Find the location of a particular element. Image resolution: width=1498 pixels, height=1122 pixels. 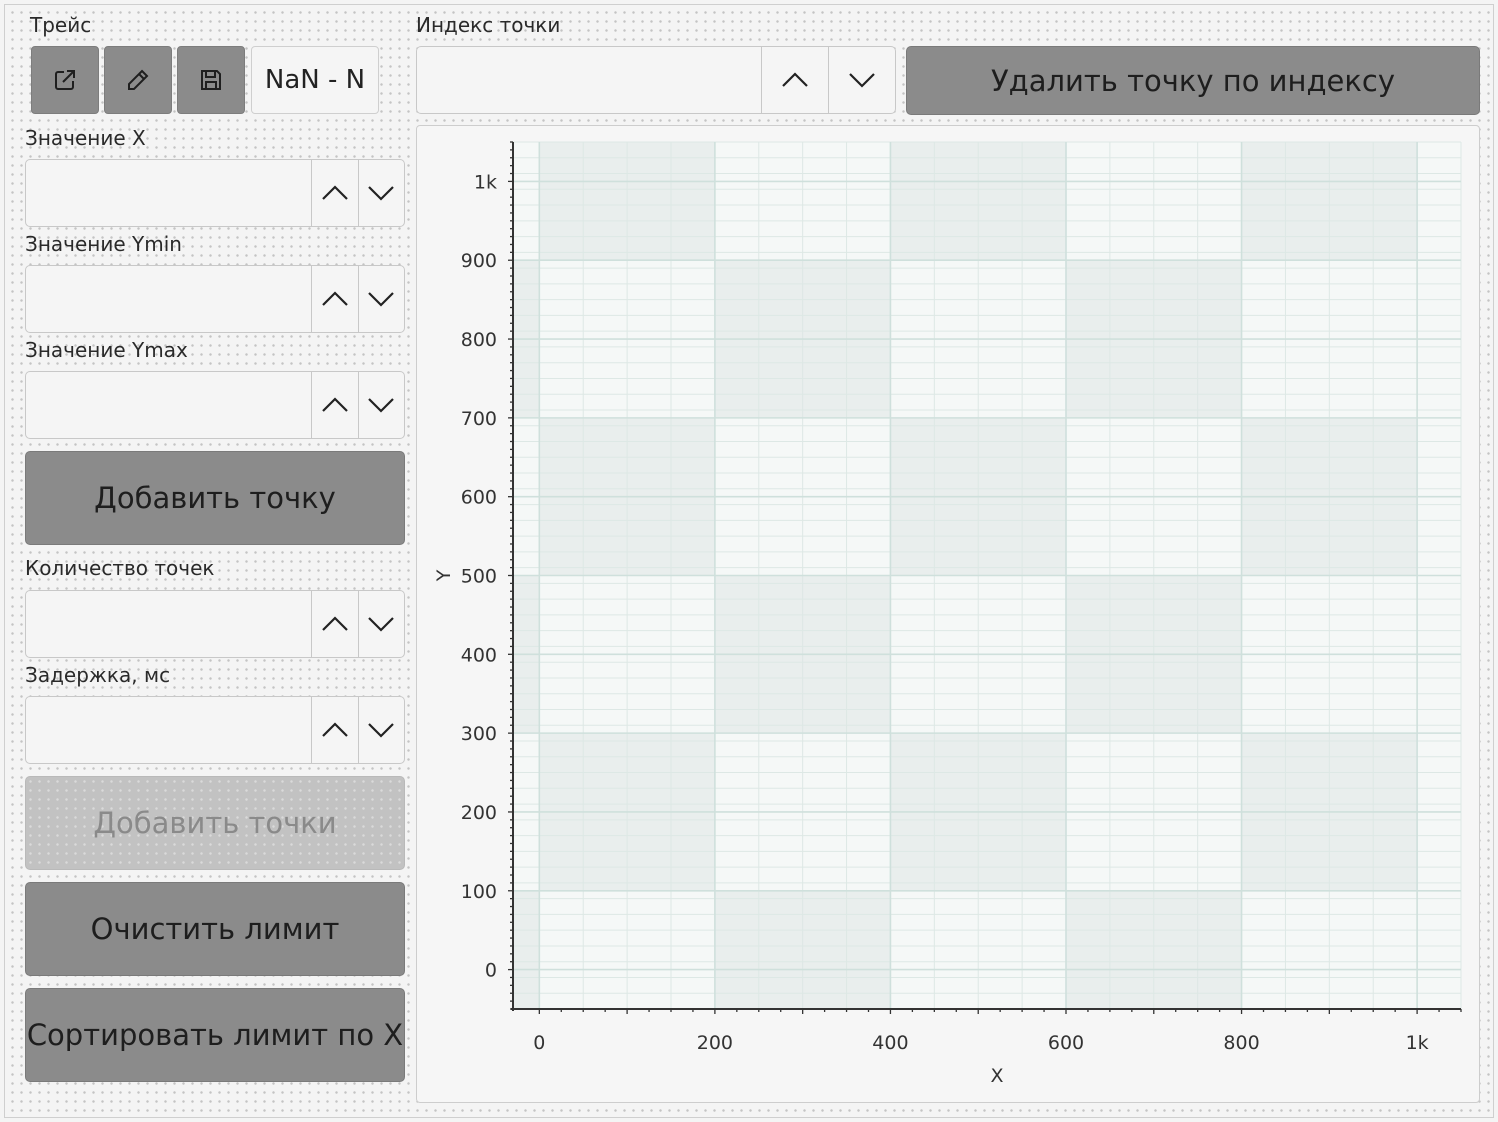

edit-trace-button is located at coordinates (138, 80).